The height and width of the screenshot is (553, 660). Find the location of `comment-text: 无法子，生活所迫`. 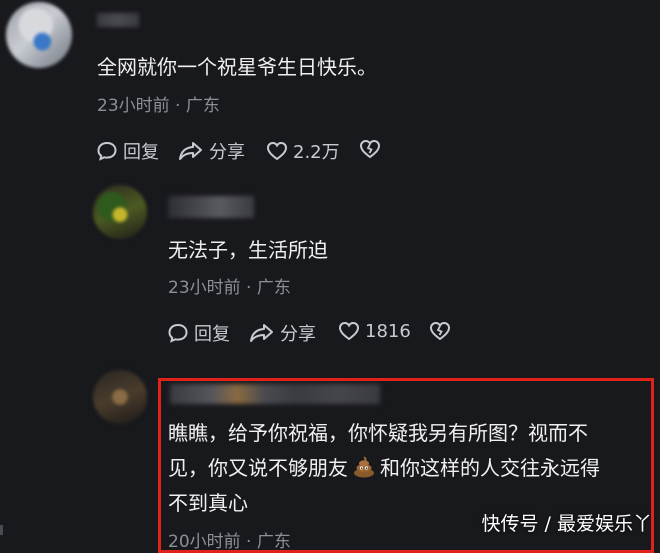

comment-text: 无法子，生活所迫 is located at coordinates (248, 250).